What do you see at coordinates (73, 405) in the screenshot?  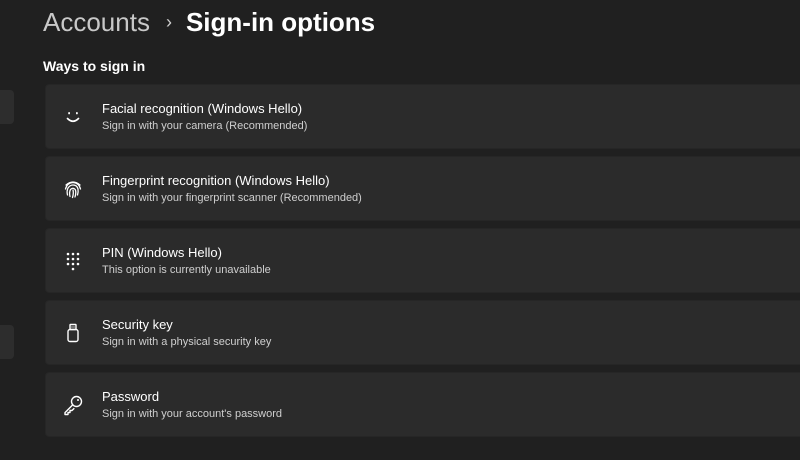 I see `key-icon` at bounding box center [73, 405].